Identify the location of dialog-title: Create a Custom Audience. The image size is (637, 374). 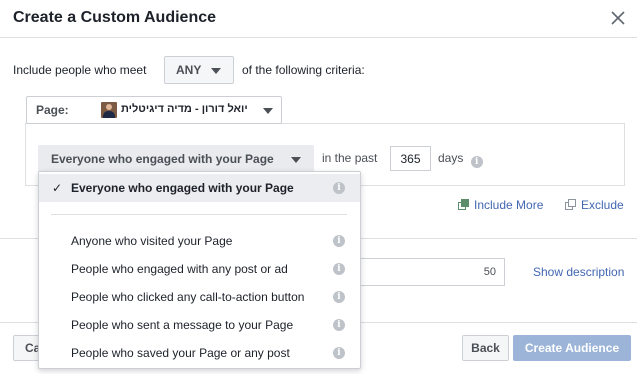
(115, 17).